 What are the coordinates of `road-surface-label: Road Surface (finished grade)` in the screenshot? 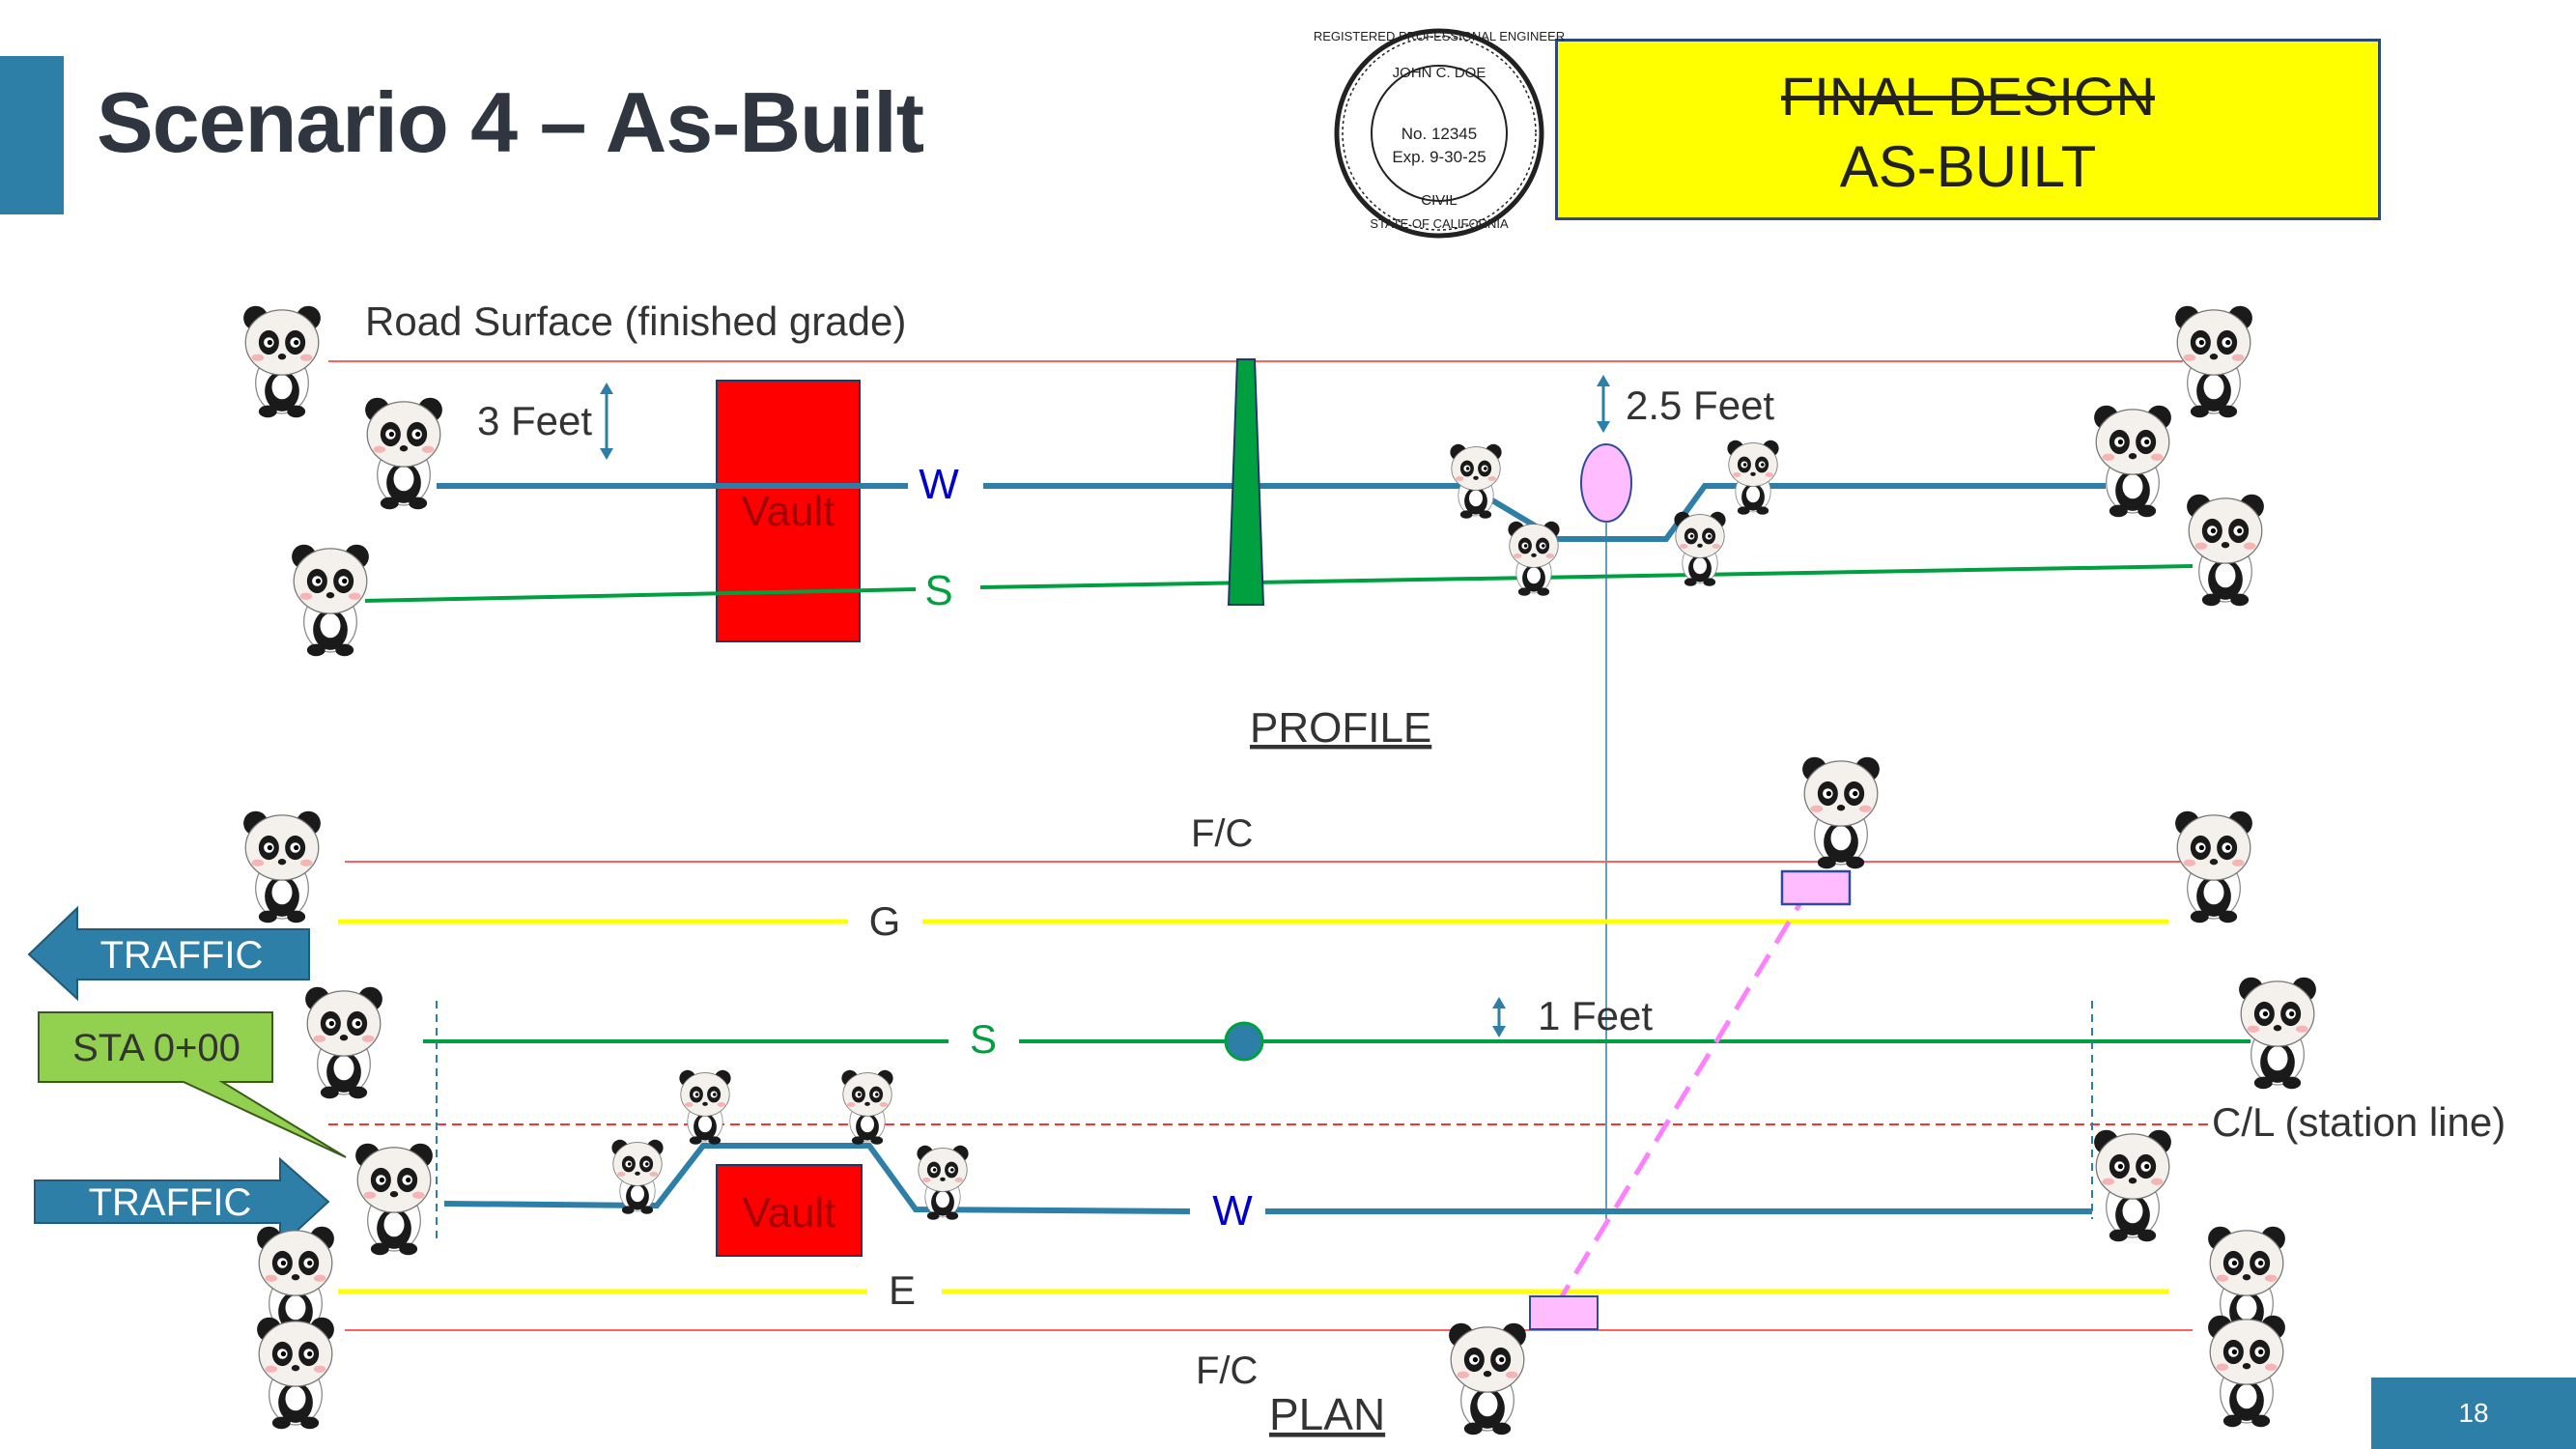 It's located at (635, 321).